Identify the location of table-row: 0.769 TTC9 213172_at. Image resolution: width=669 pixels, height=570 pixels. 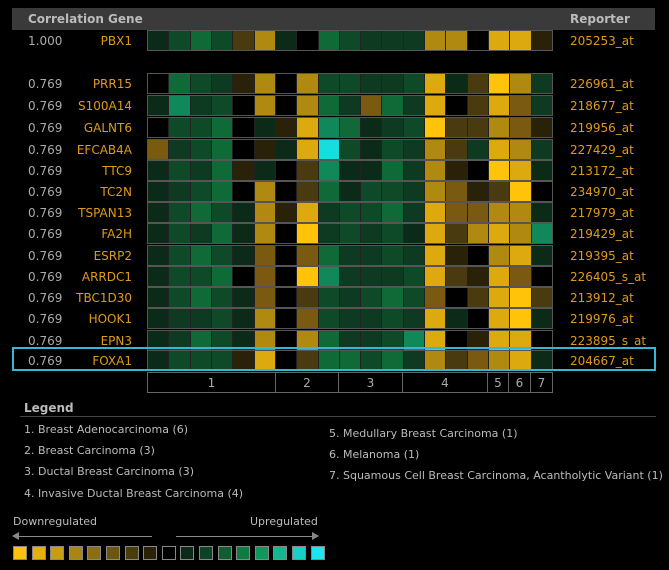
(334, 170).